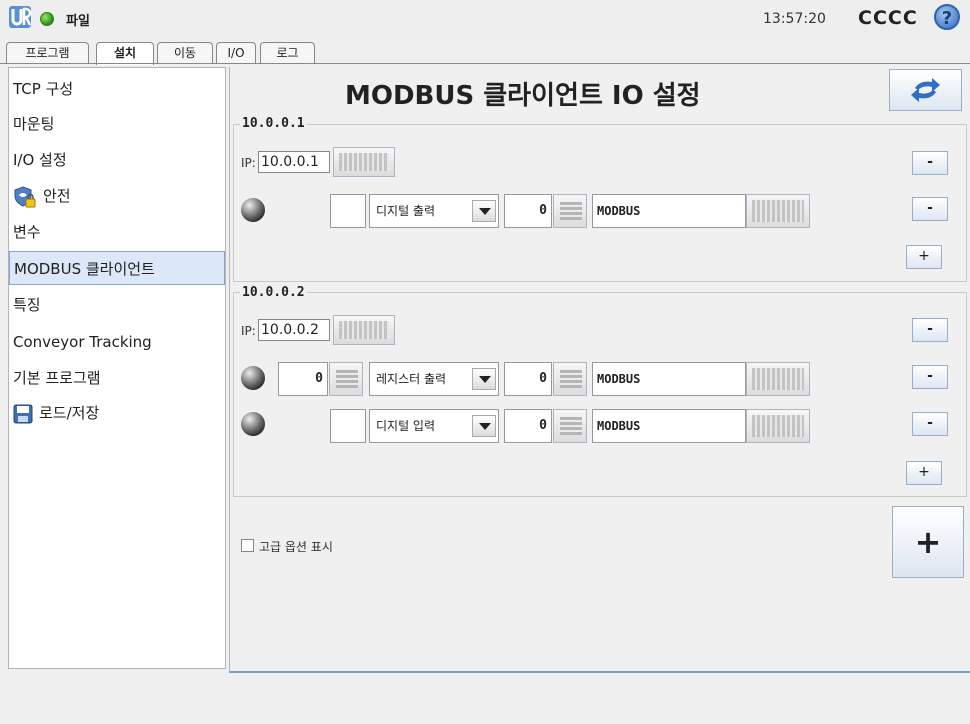  Describe the element at coordinates (82, 342) in the screenshot. I see `sidebar-item-label: Conveyor Tracking` at that location.